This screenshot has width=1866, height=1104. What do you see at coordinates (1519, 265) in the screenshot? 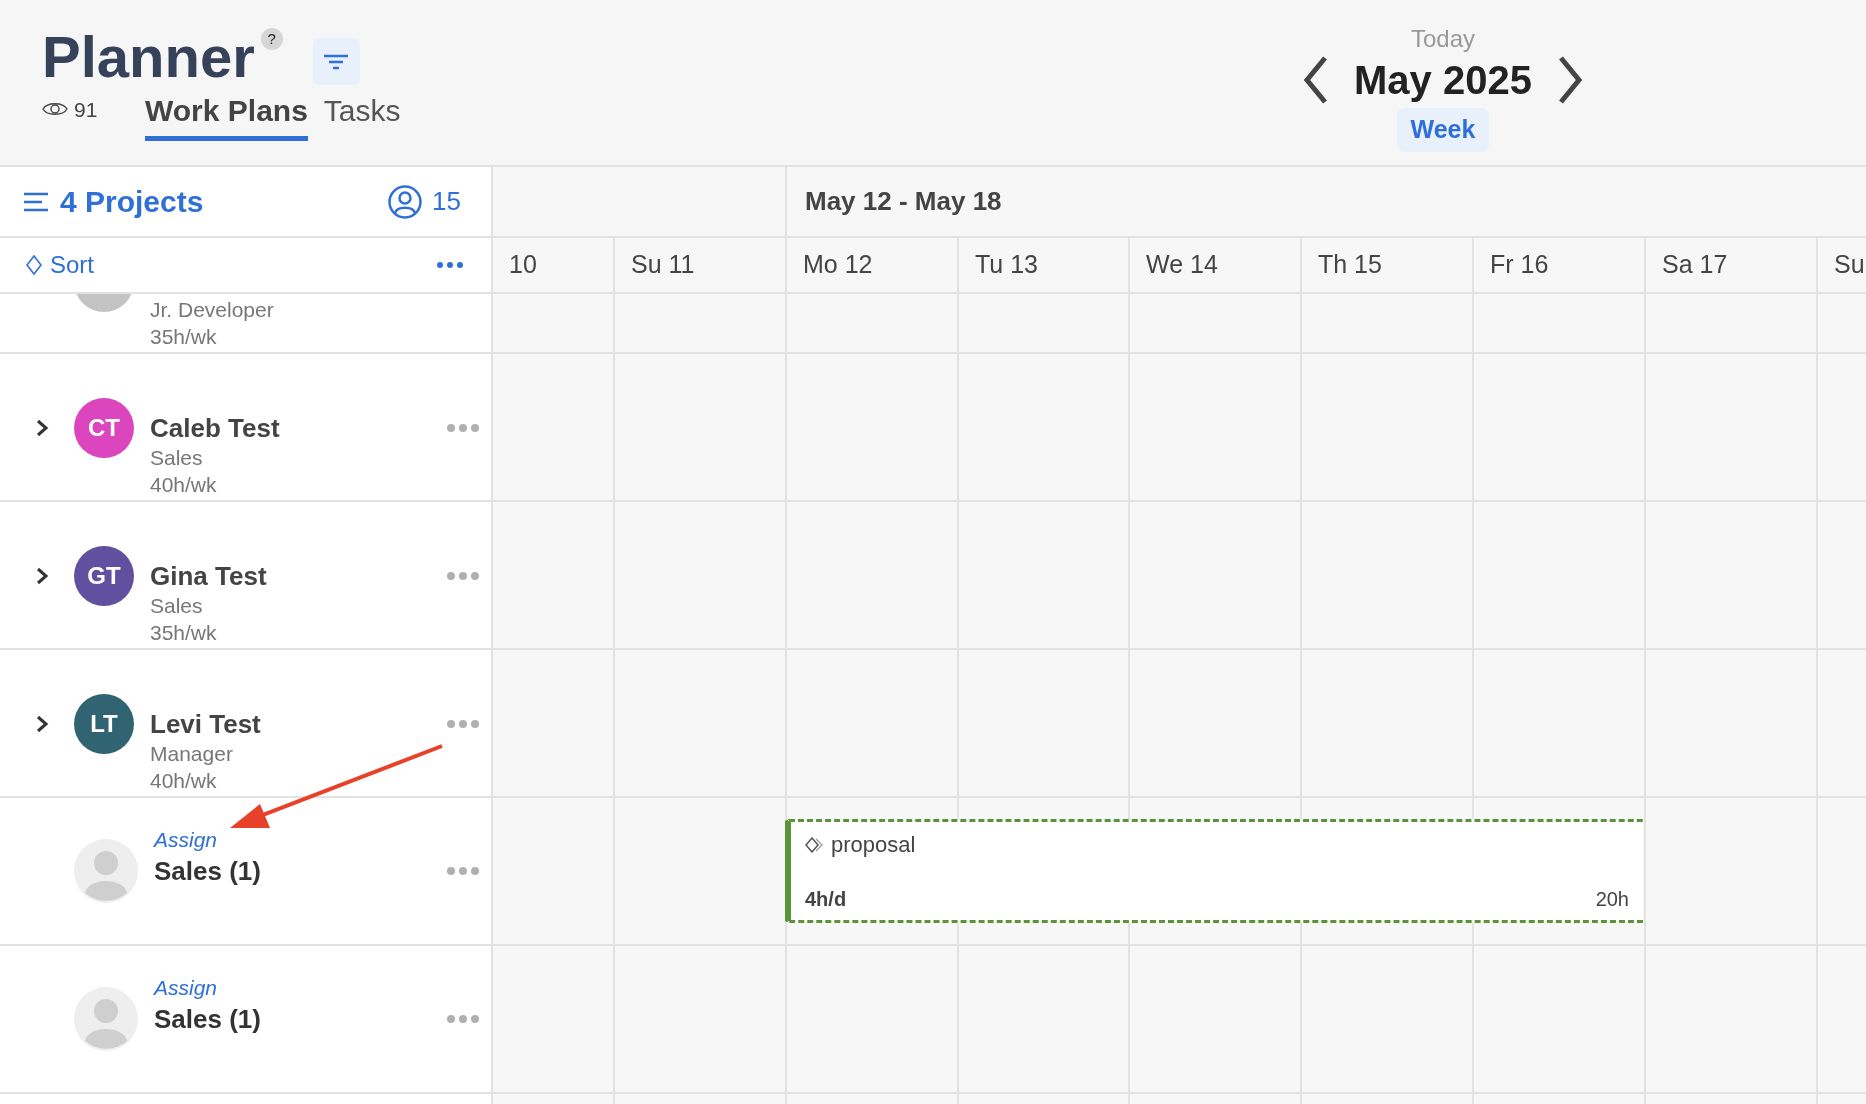
I see `day-label: Fr 16` at bounding box center [1519, 265].